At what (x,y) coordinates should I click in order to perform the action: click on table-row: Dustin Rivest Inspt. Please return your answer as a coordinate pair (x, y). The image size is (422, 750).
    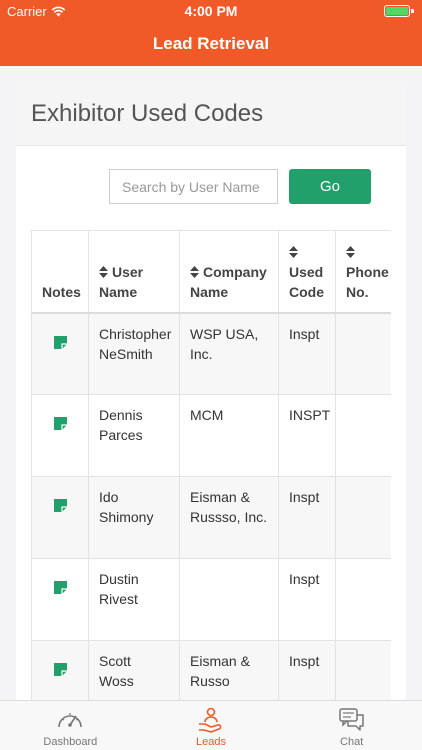
    Looking at the image, I should click on (211, 599).